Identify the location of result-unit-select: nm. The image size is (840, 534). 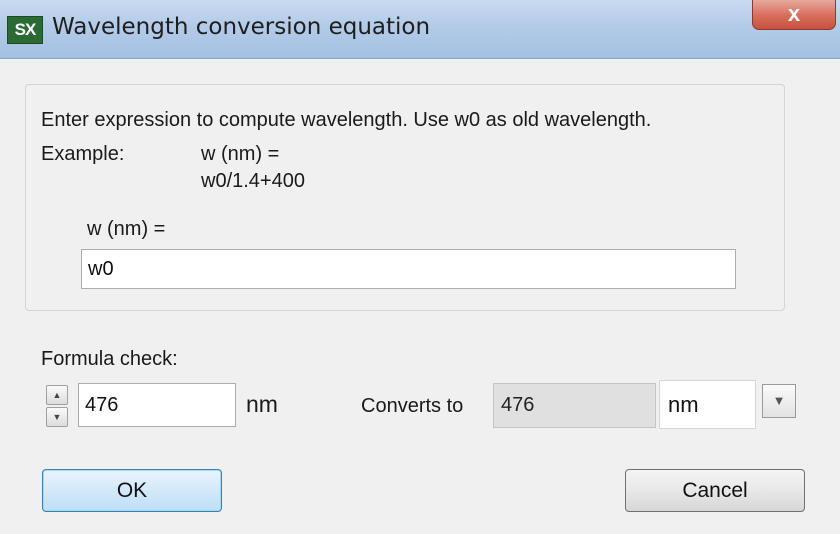
(707, 404).